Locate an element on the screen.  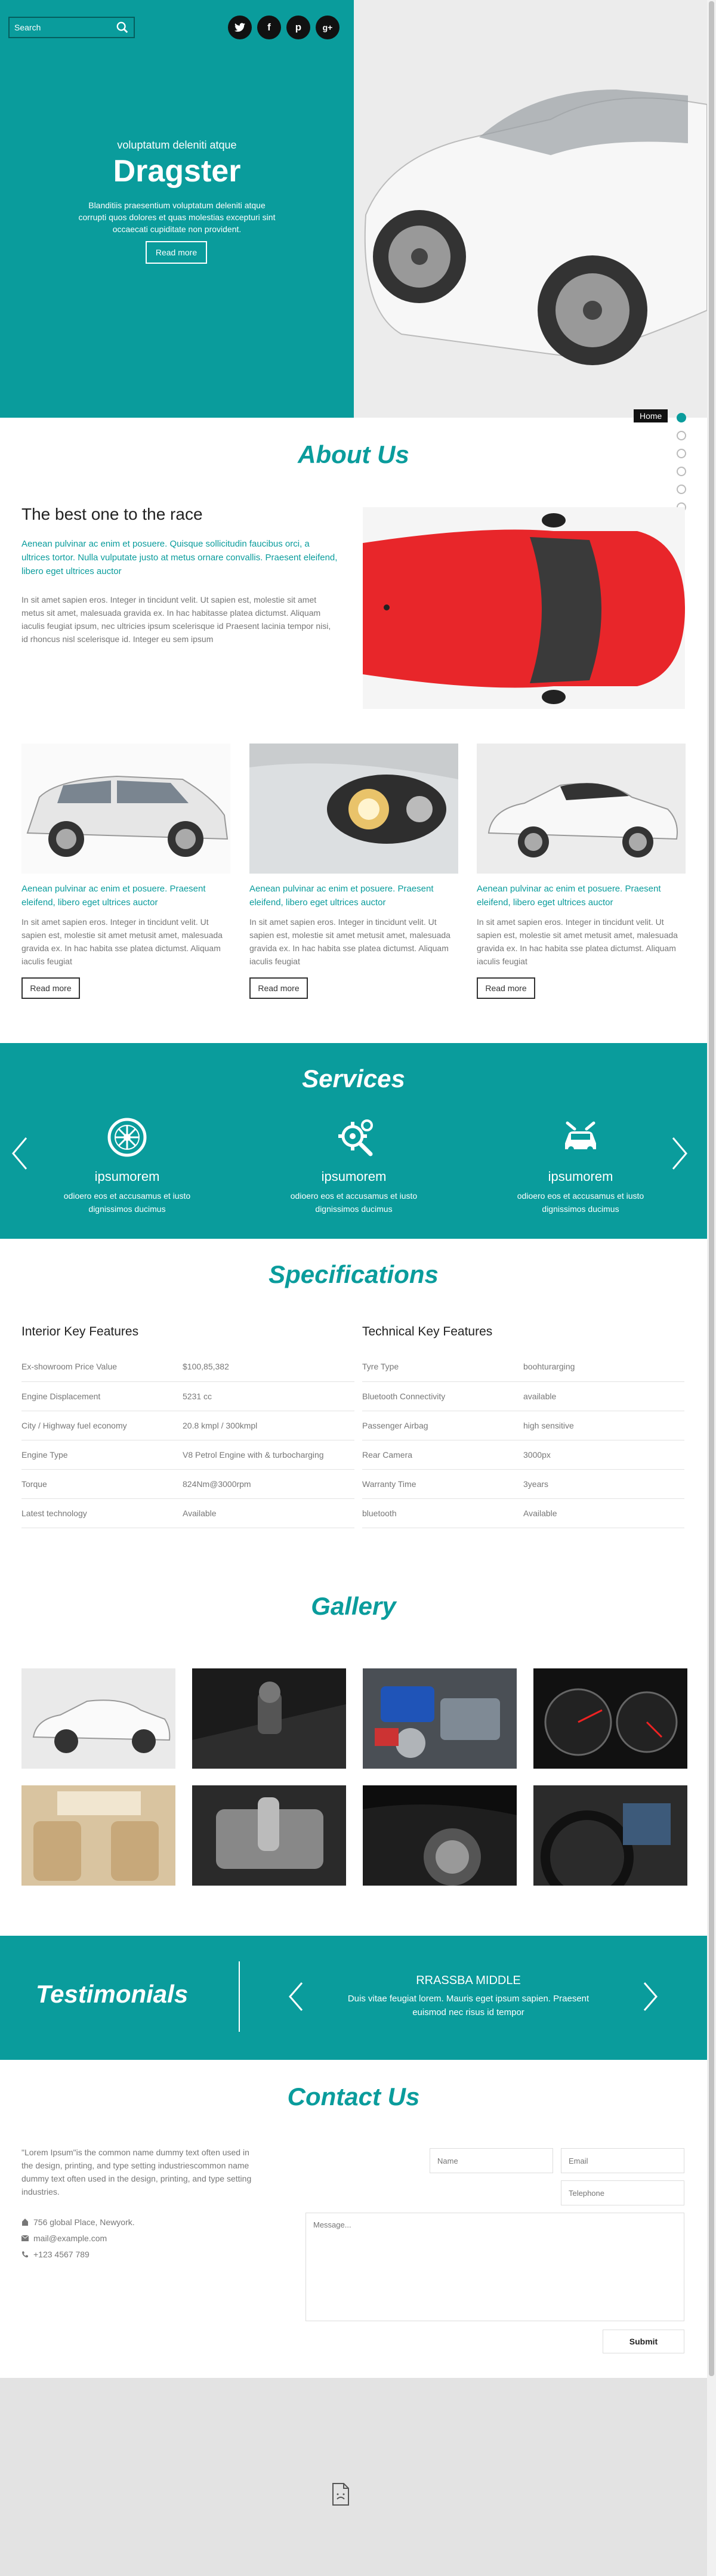
testimonials-prev-arrow-icon is located at coordinates (296, 1997).